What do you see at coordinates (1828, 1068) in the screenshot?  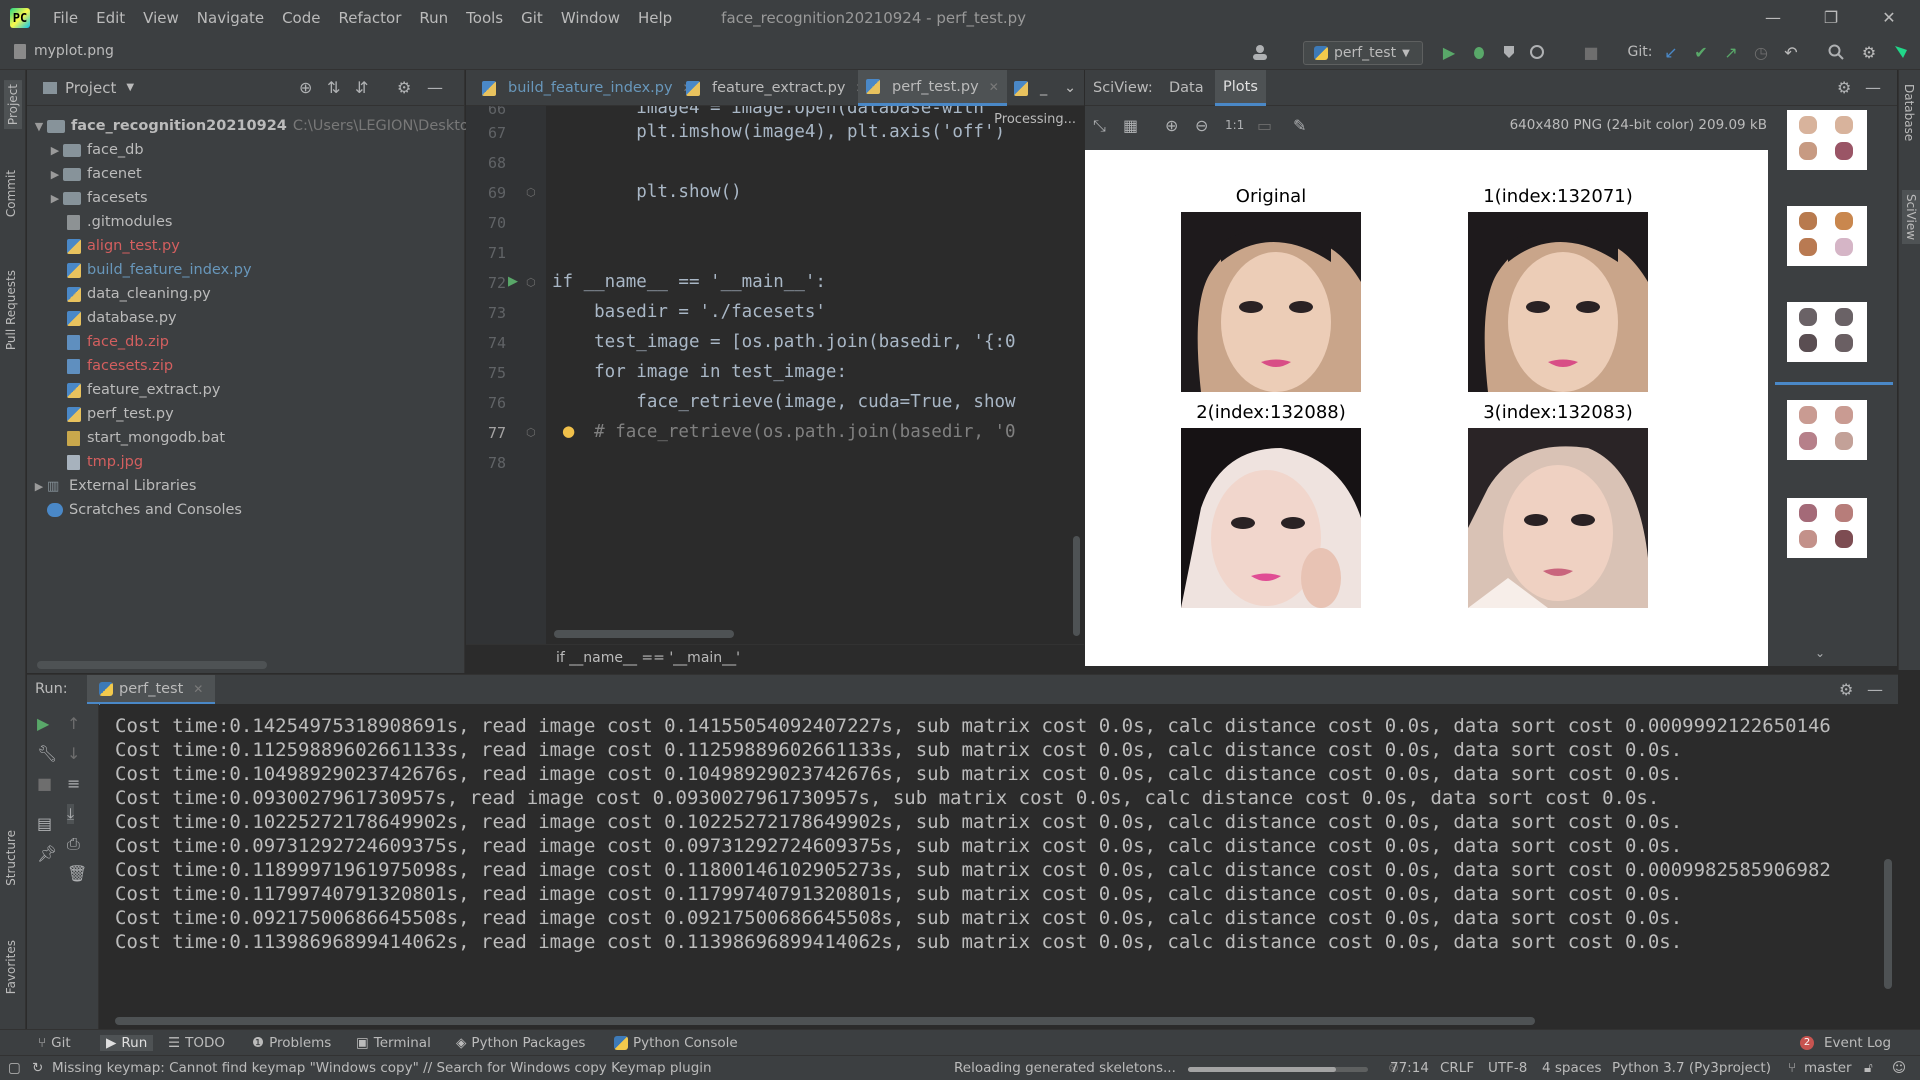 I see `git-branch: master` at bounding box center [1828, 1068].